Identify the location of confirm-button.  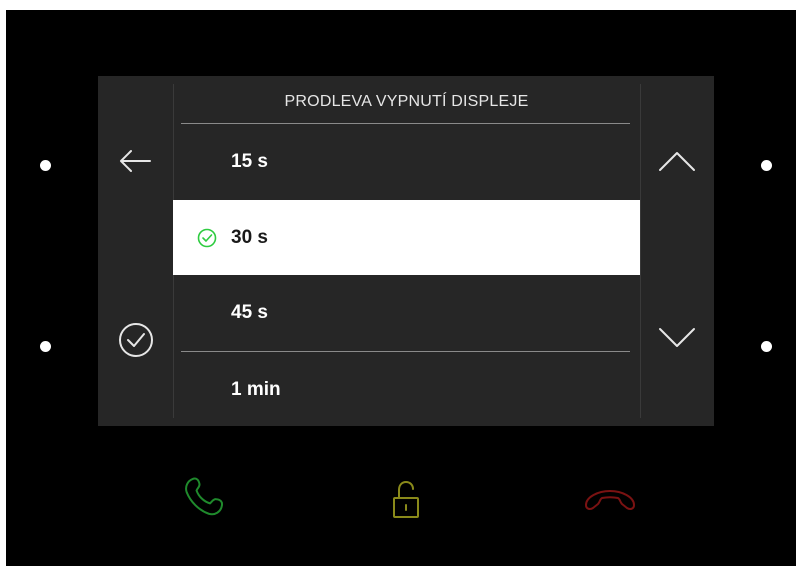
(136, 340).